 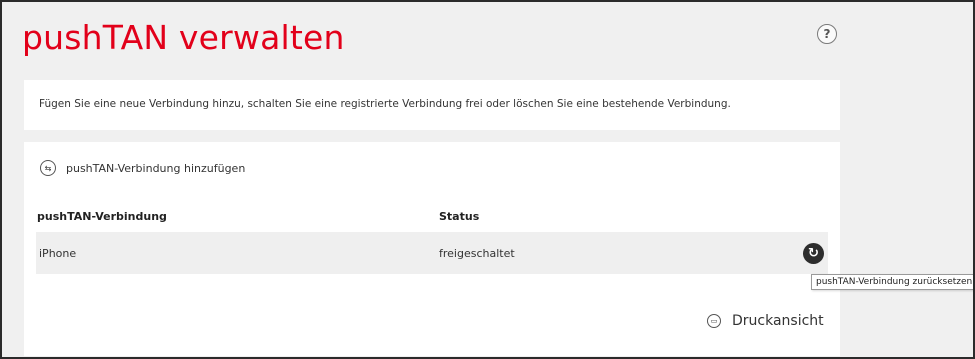 I want to click on column-header-connection: pushTAN-Verbindung, so click(x=102, y=216).